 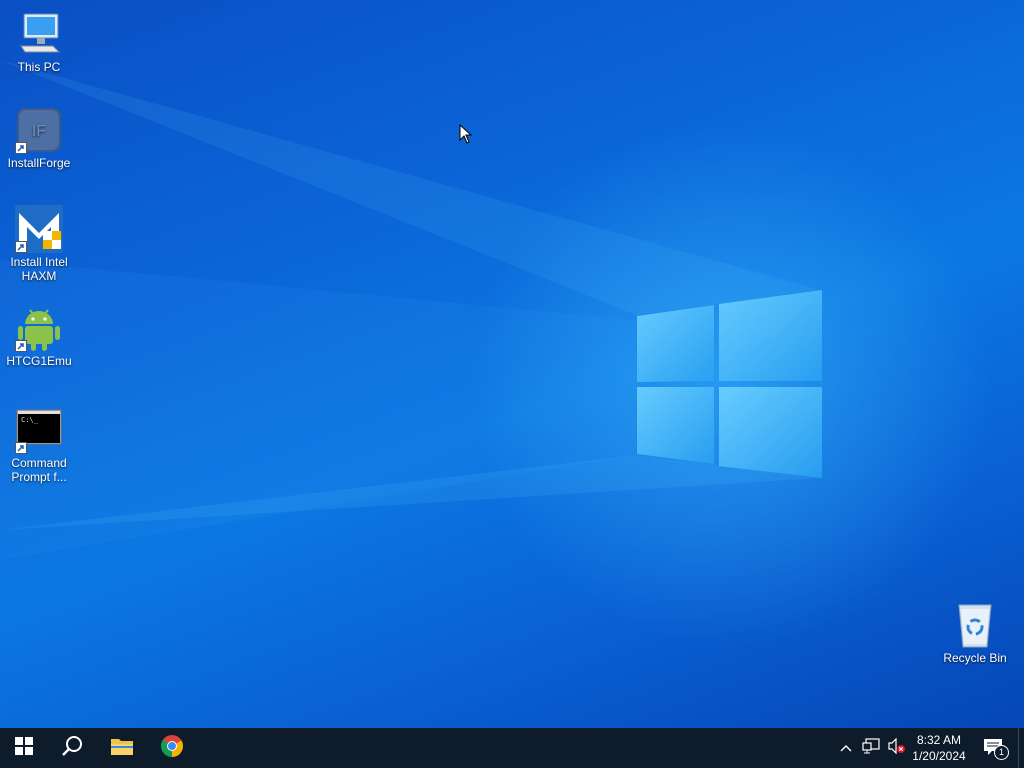 I want to click on network-icon, so click(x=871, y=748).